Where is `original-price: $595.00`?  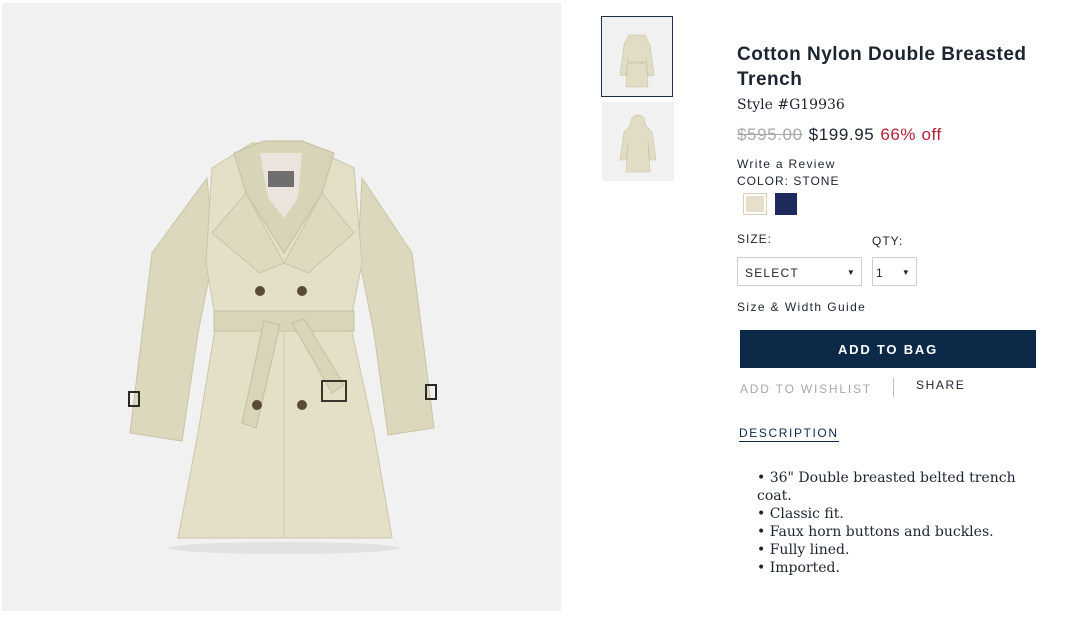 original-price: $595.00 is located at coordinates (770, 134).